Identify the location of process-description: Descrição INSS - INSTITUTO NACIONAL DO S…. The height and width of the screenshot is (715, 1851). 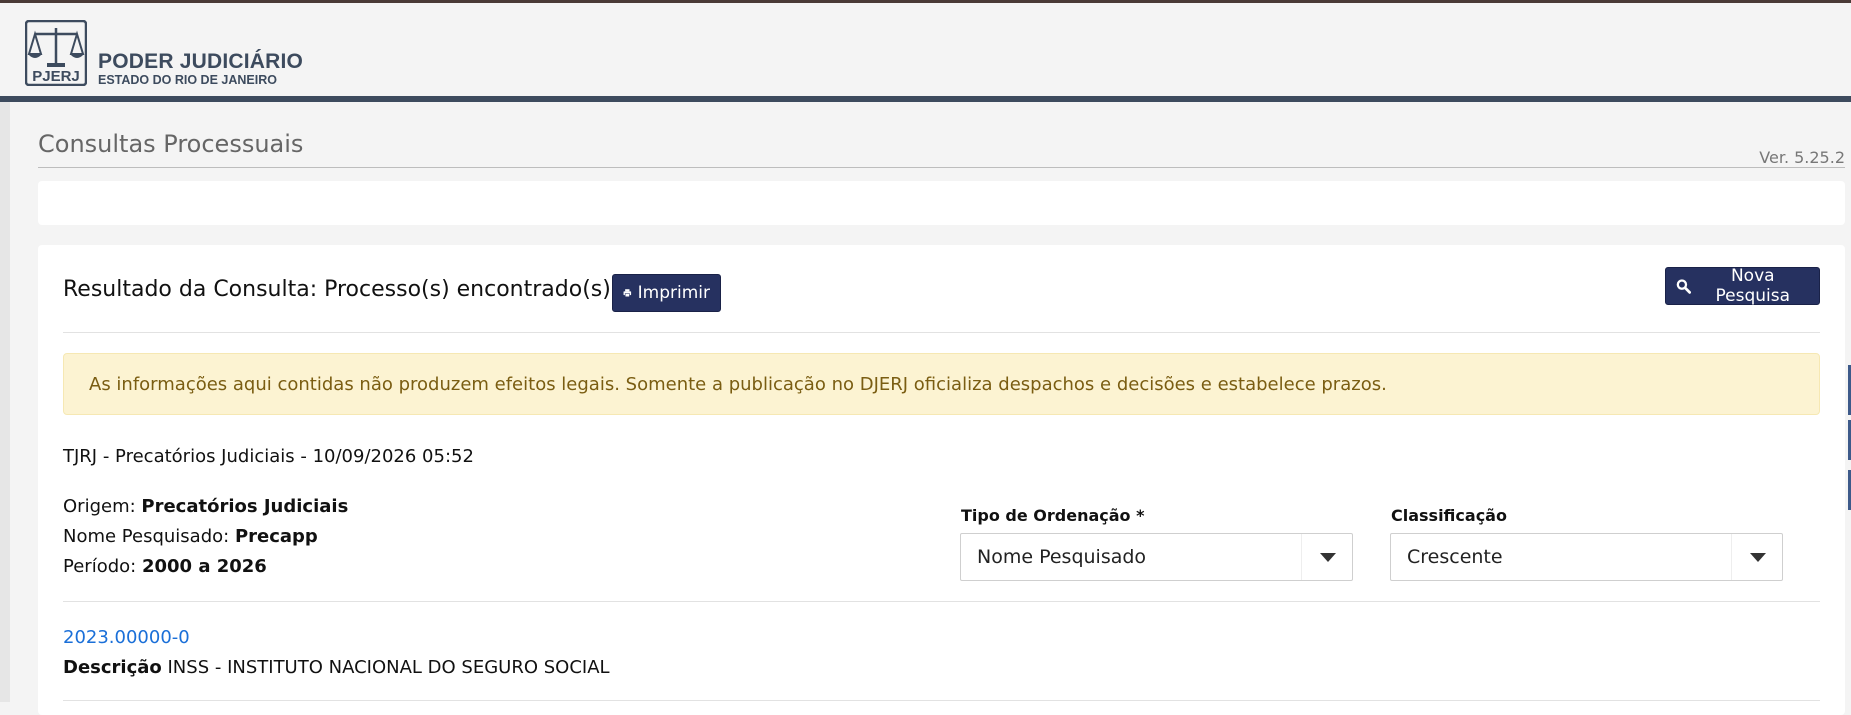
(336, 667).